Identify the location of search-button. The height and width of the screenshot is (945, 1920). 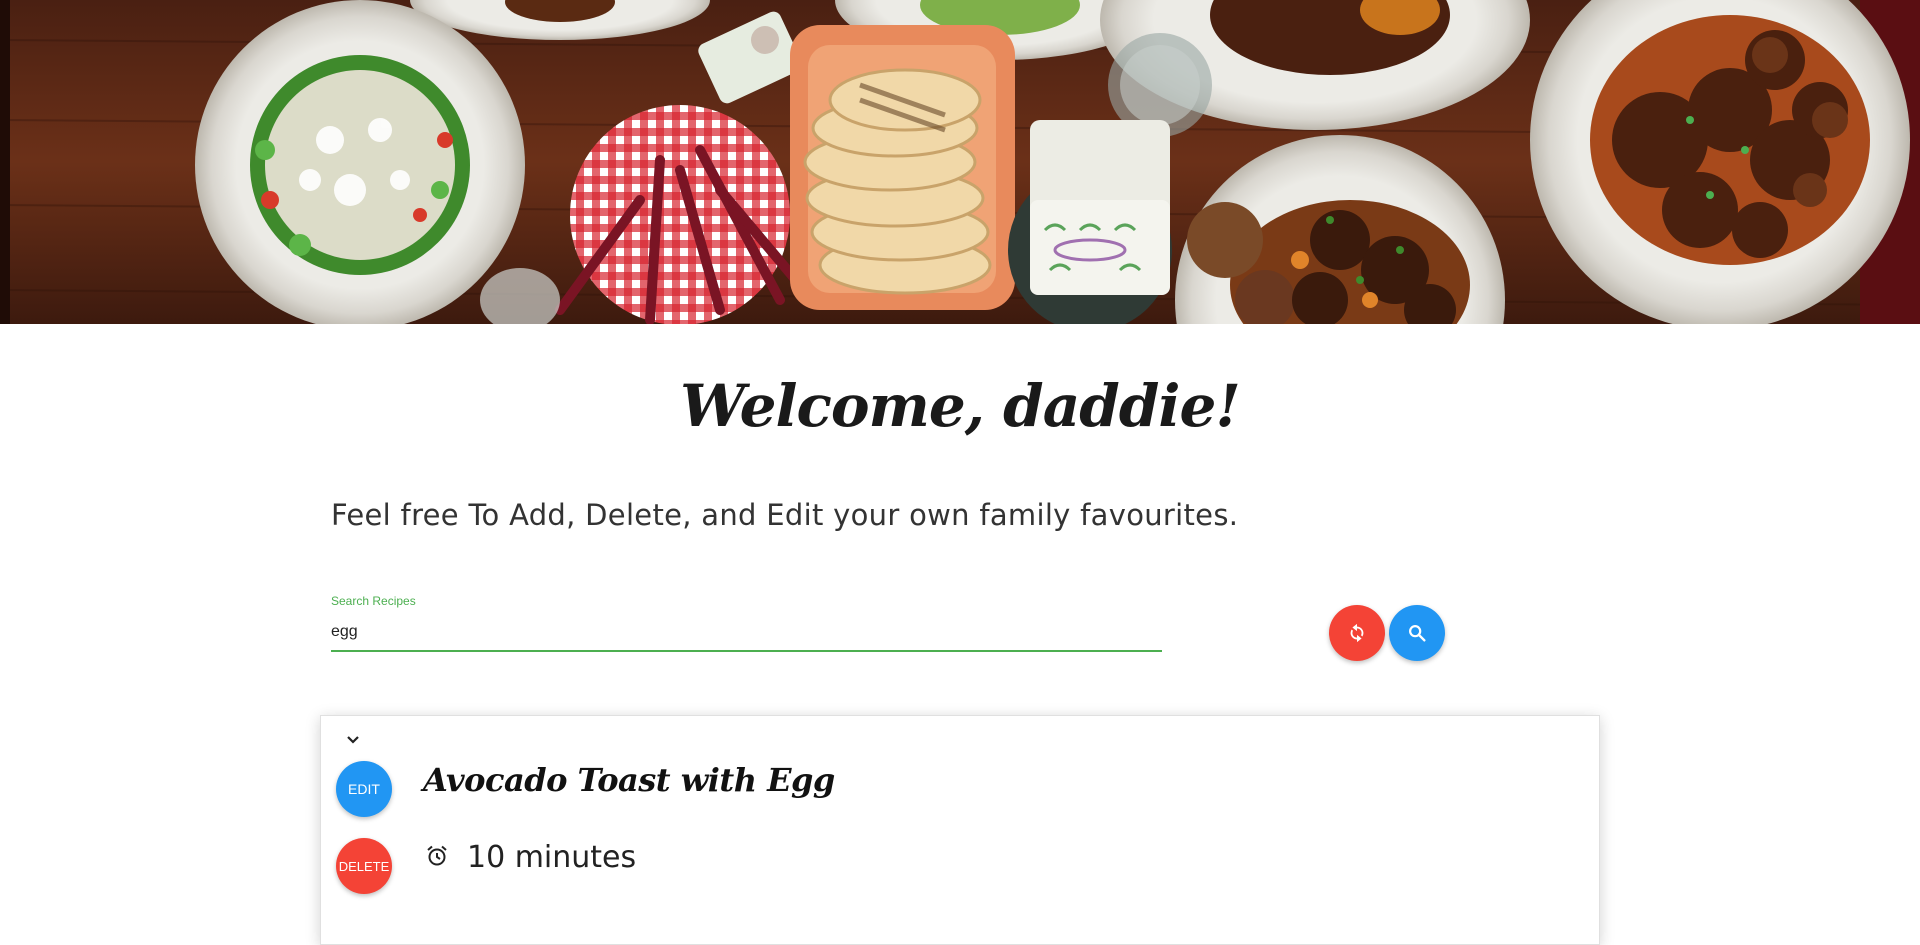
(1417, 633).